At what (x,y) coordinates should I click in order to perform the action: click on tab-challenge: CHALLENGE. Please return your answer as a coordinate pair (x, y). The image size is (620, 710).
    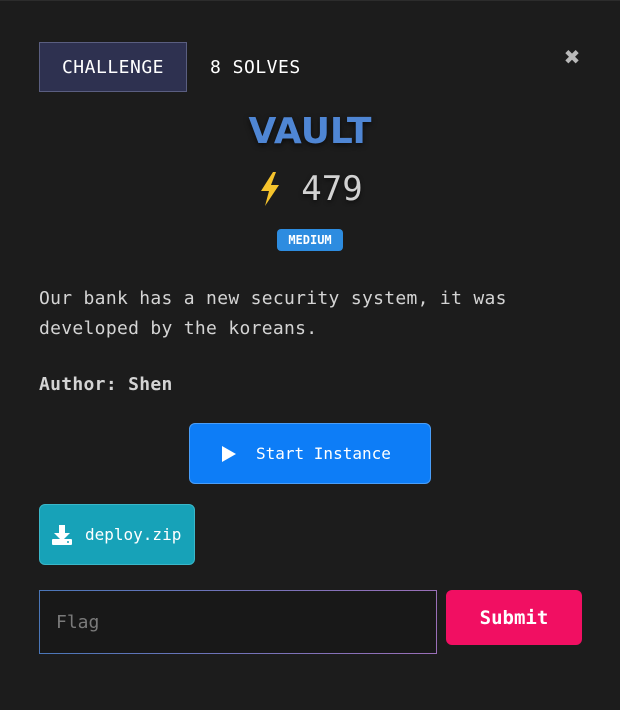
    Looking at the image, I should click on (113, 67).